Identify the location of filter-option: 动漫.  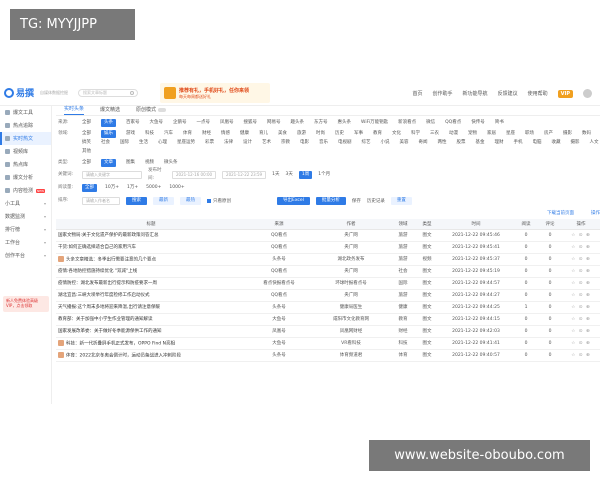
(453, 134).